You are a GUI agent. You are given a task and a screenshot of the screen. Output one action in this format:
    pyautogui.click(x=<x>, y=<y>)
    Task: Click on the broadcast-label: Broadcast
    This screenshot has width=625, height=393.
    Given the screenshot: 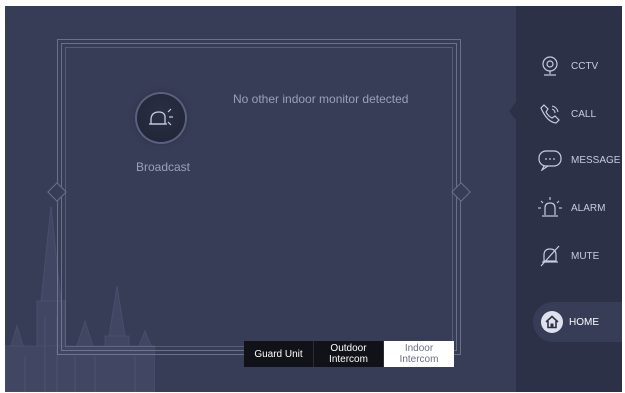 What is the action you would take?
    pyautogui.click(x=163, y=167)
    